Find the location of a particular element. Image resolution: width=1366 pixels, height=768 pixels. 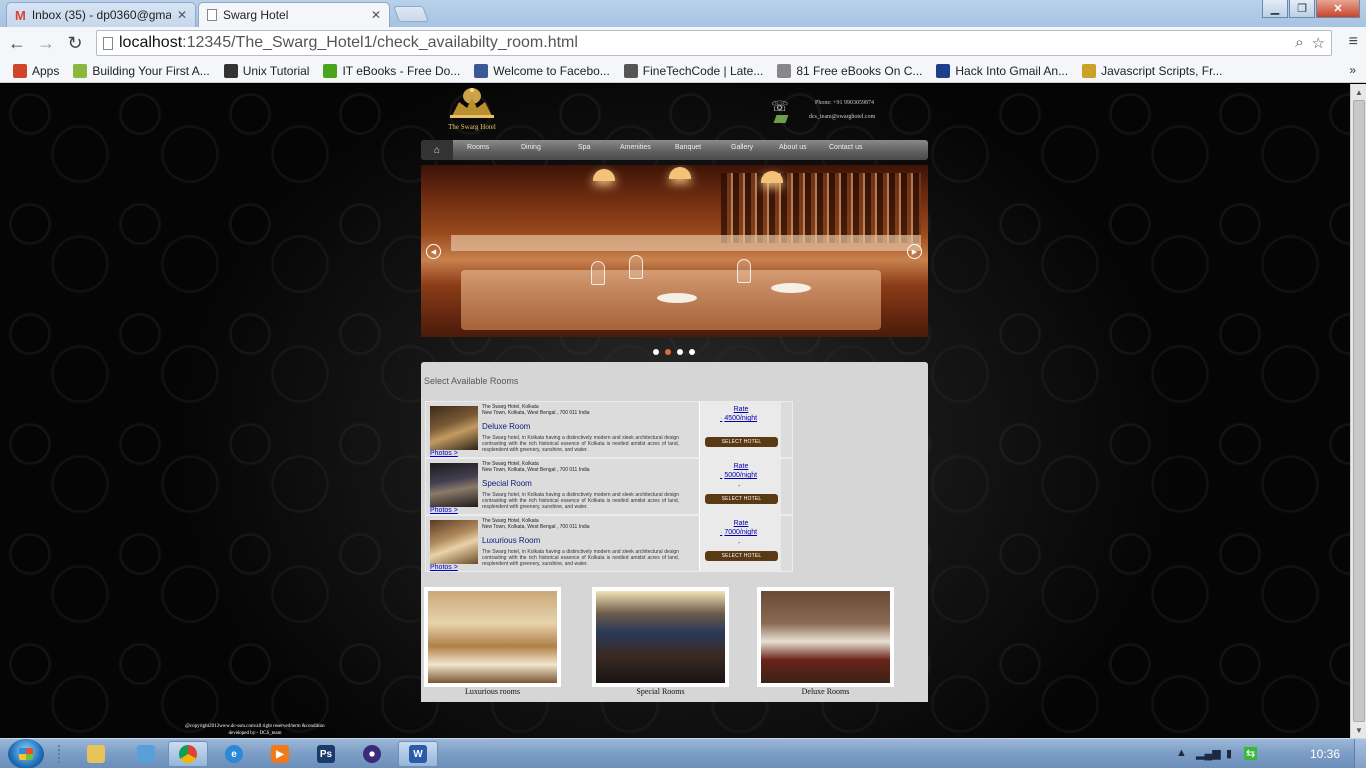

back-icon: ← is located at coordinates (17, 43).